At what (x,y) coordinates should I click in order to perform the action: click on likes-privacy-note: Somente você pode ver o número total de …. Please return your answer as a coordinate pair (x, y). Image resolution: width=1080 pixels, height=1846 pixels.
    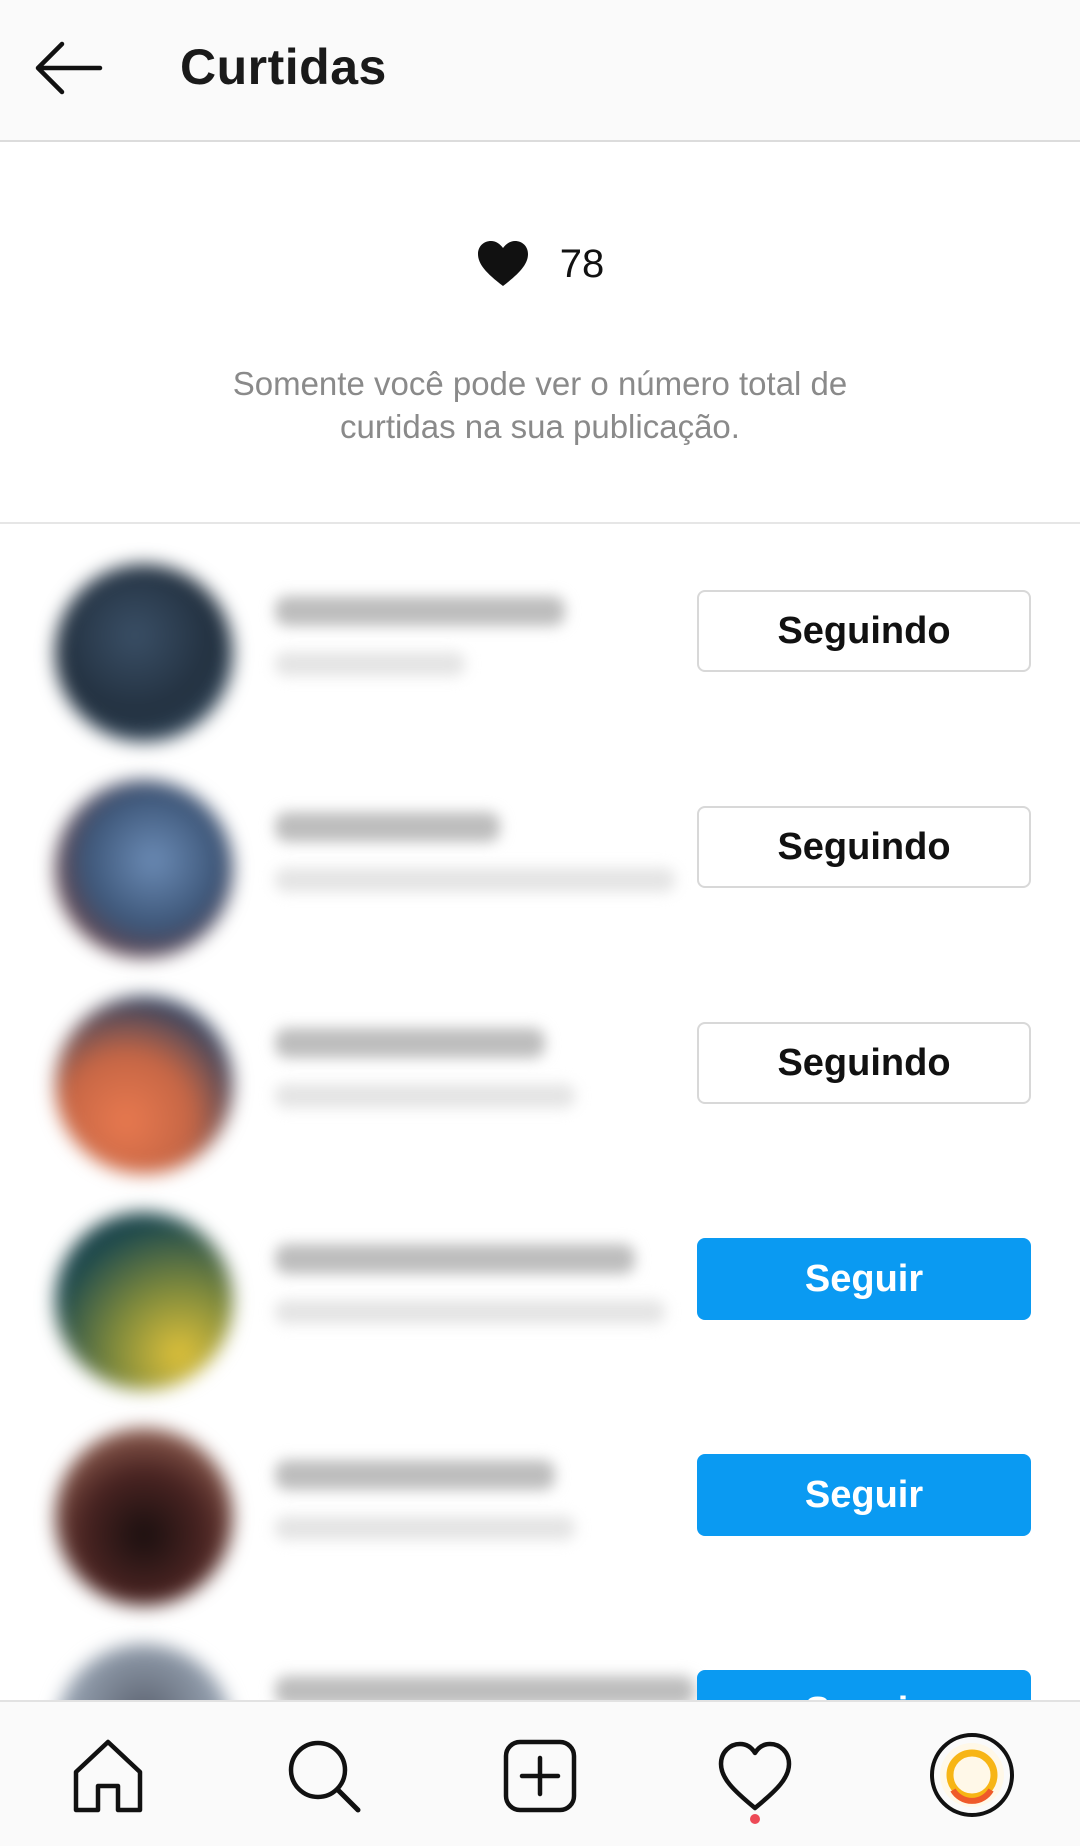
    Looking at the image, I should click on (540, 405).